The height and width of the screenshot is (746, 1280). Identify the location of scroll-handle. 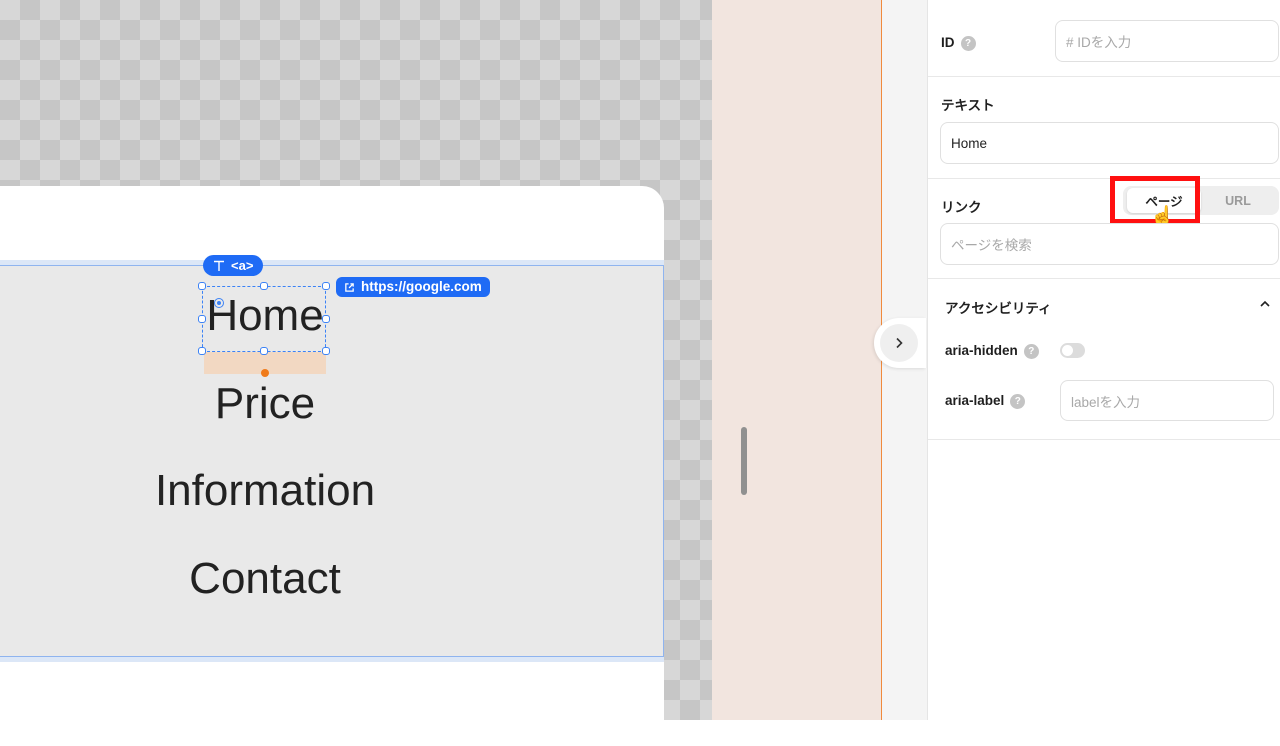
(744, 461).